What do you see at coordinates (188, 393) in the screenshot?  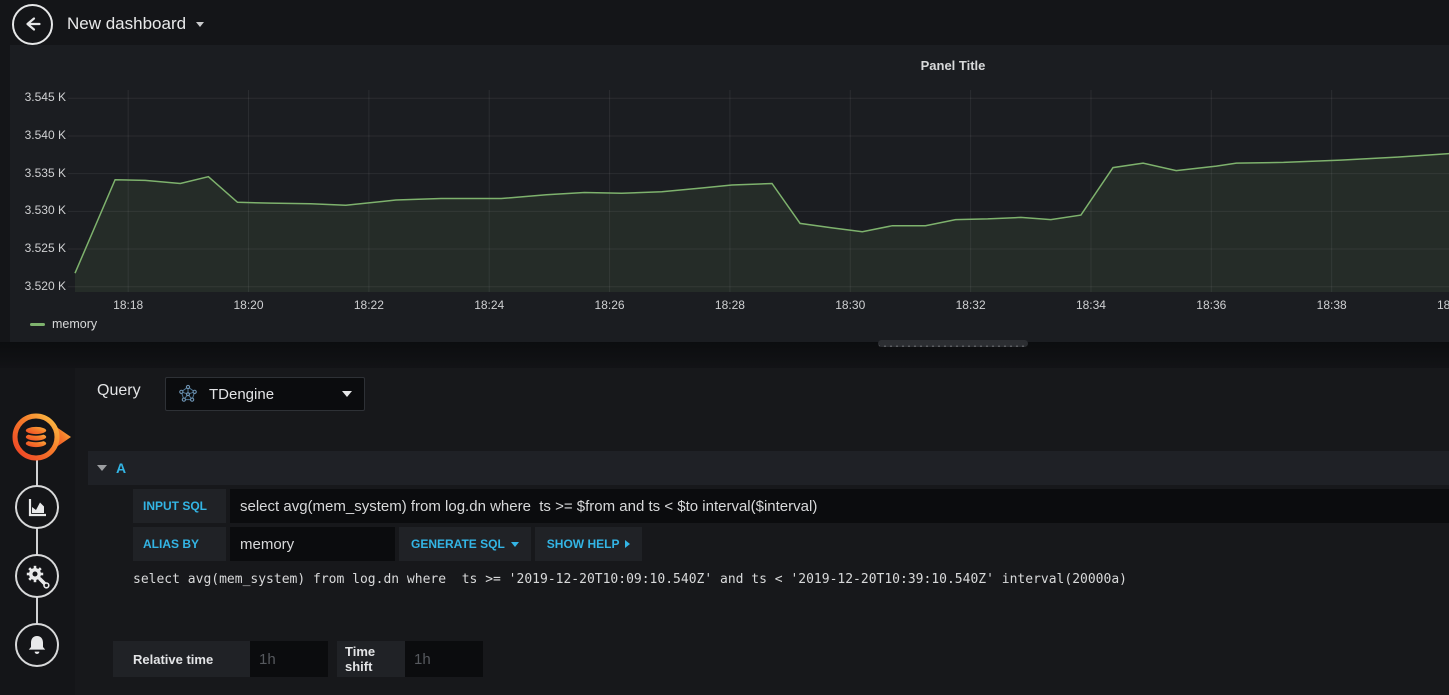 I see `tdengine-icon` at bounding box center [188, 393].